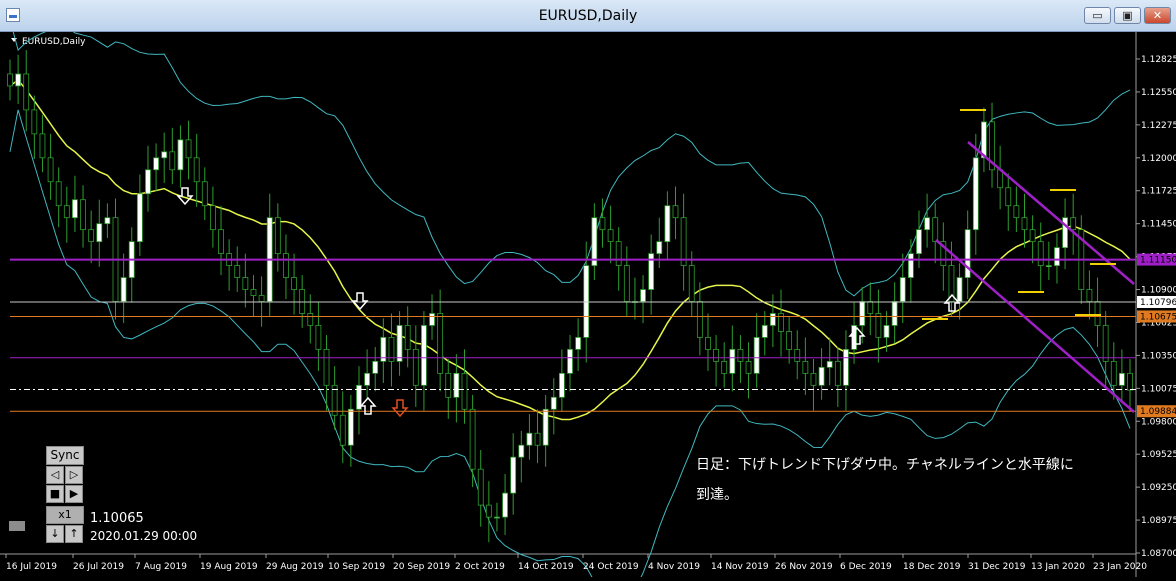  Describe the element at coordinates (98, 567) in the screenshot. I see `date-tick-label: 26 Jul 2019` at that location.